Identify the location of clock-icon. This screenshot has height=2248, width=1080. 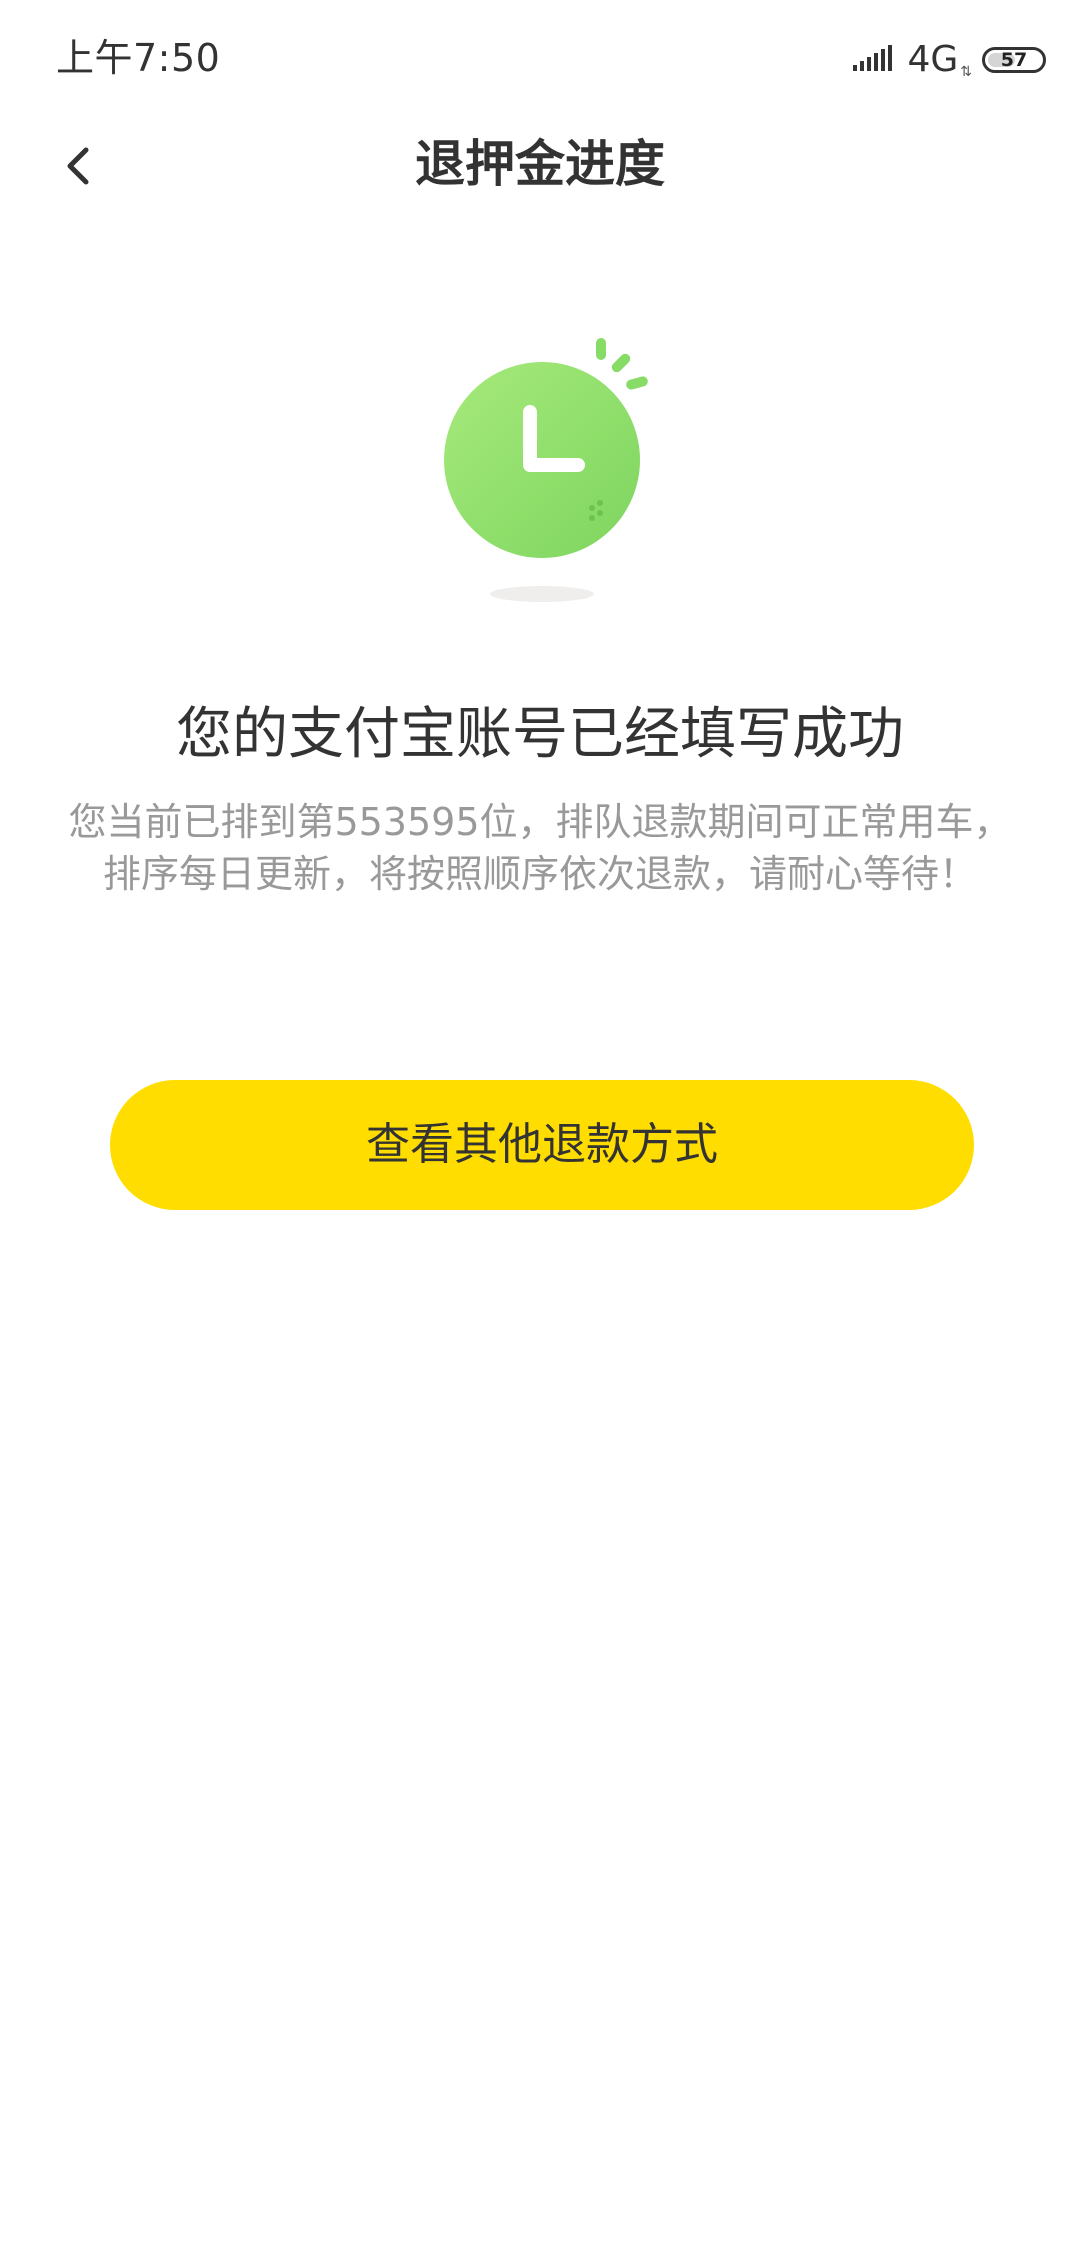
(550, 481).